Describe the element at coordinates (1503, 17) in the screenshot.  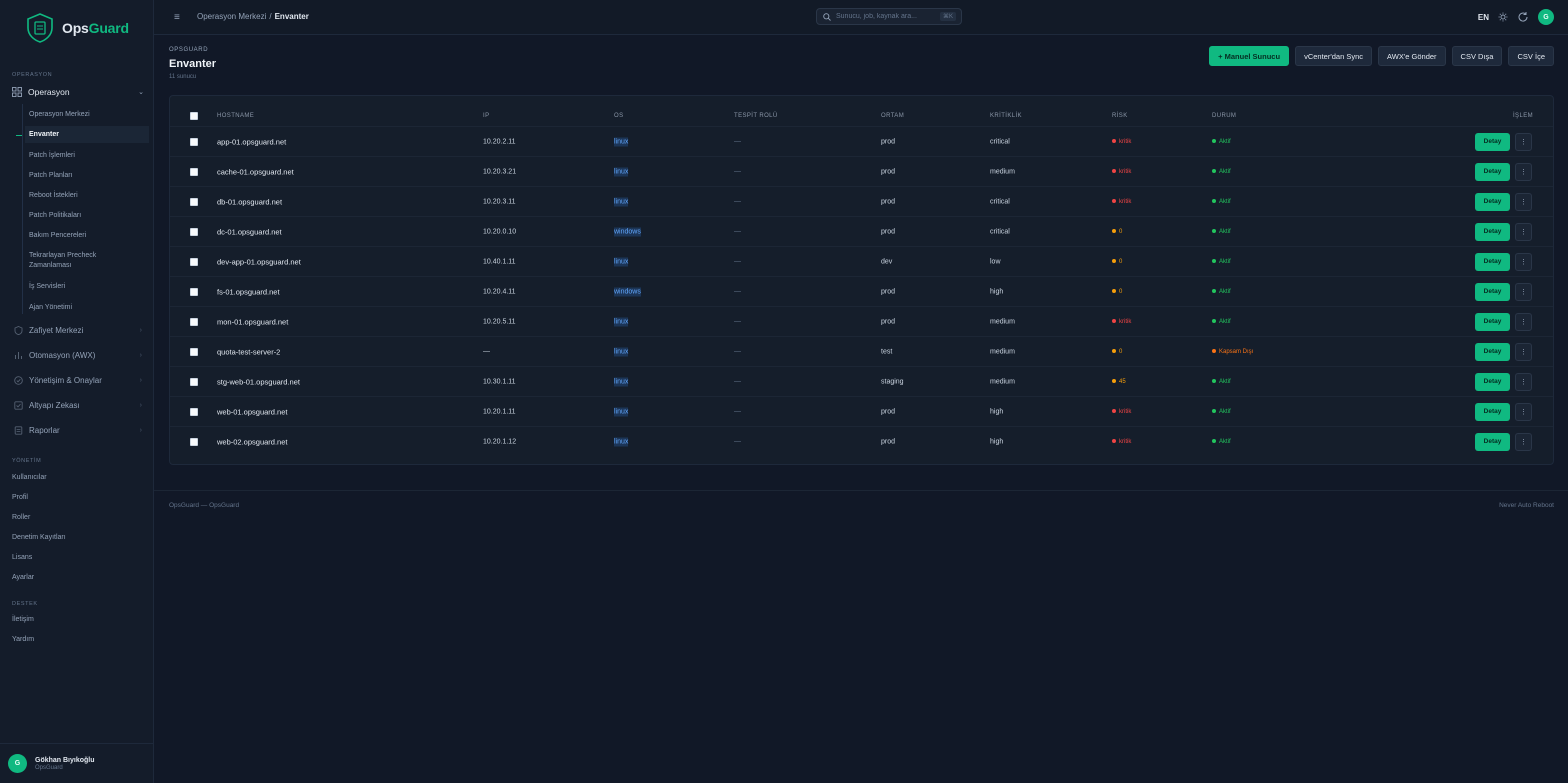
I see `sun-icon` at that location.